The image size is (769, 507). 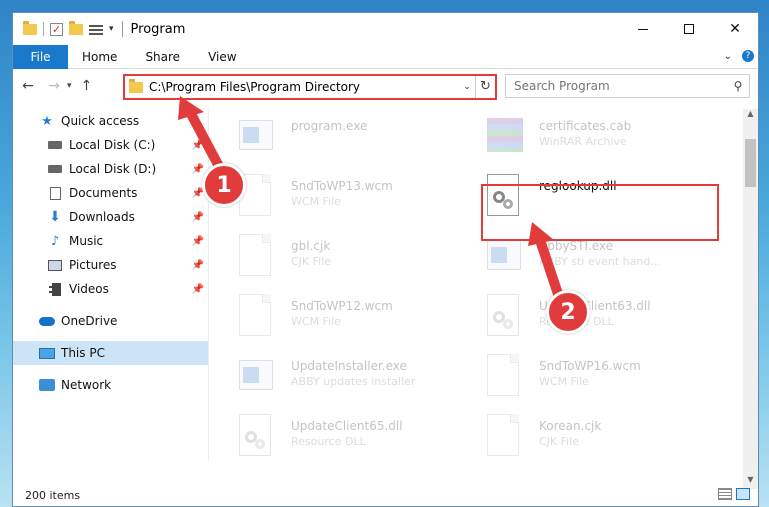 What do you see at coordinates (40, 56) in the screenshot?
I see `tab-file: File` at bounding box center [40, 56].